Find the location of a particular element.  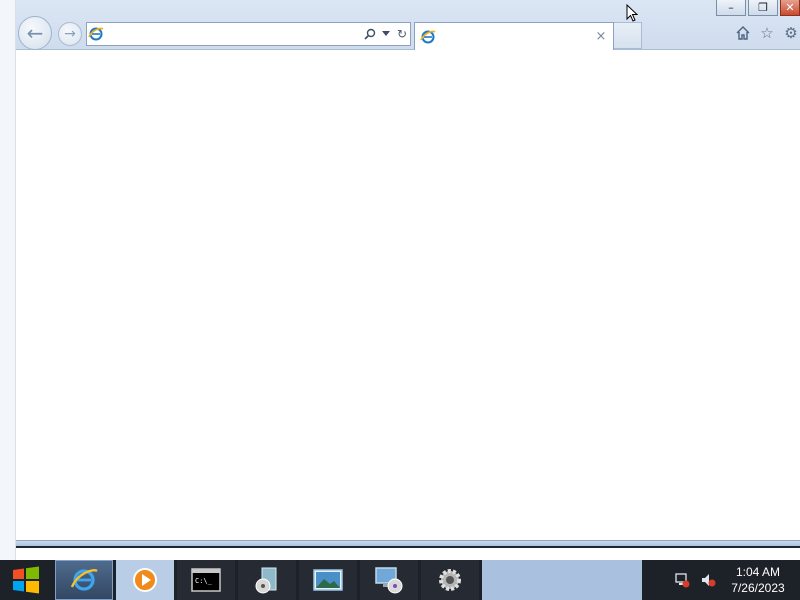

taskbar-internet-explorer is located at coordinates (84, 580).